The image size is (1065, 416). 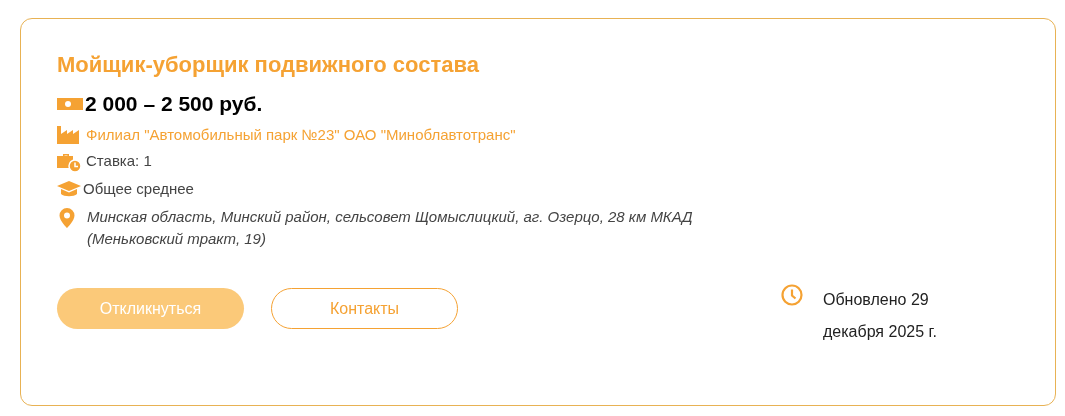 What do you see at coordinates (174, 104) in the screenshot?
I see `salary-text: 2 000 – 2 500 руб.` at bounding box center [174, 104].